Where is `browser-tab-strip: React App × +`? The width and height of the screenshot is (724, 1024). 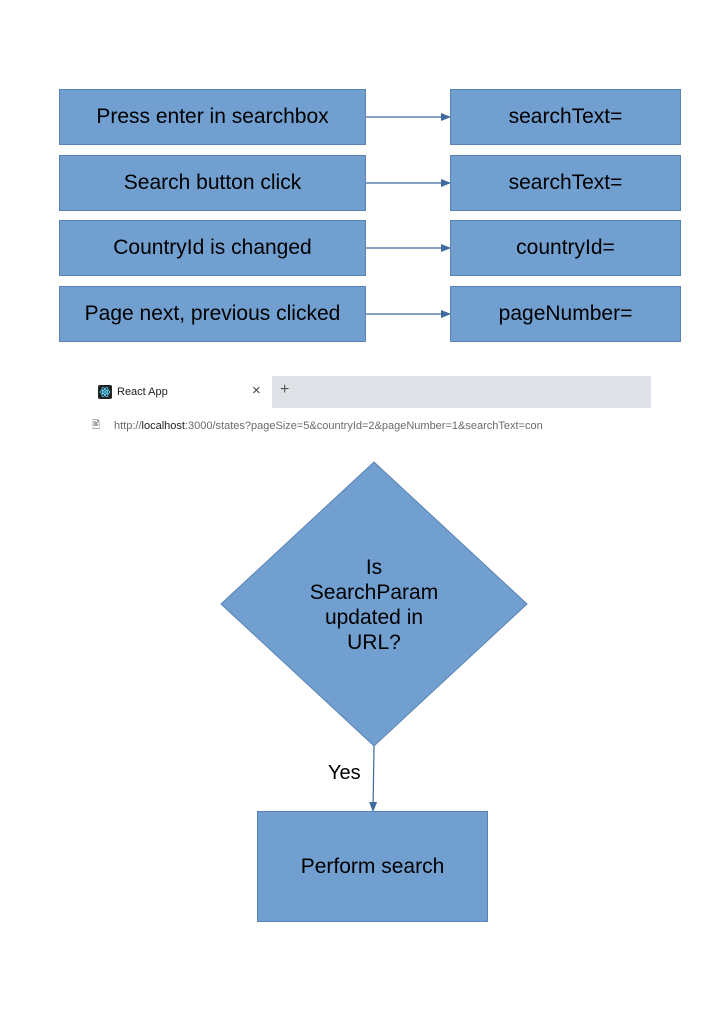 browser-tab-strip: React App × + is located at coordinates (372, 392).